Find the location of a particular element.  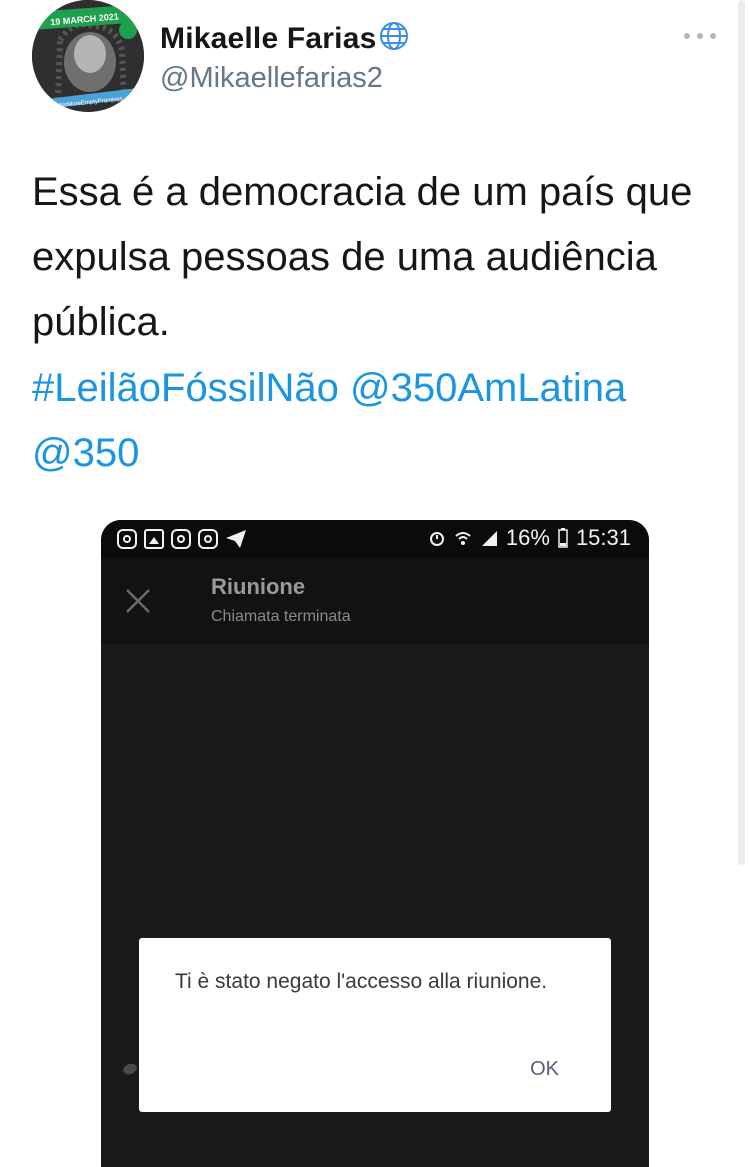

wifi-icon is located at coordinates (463, 538).